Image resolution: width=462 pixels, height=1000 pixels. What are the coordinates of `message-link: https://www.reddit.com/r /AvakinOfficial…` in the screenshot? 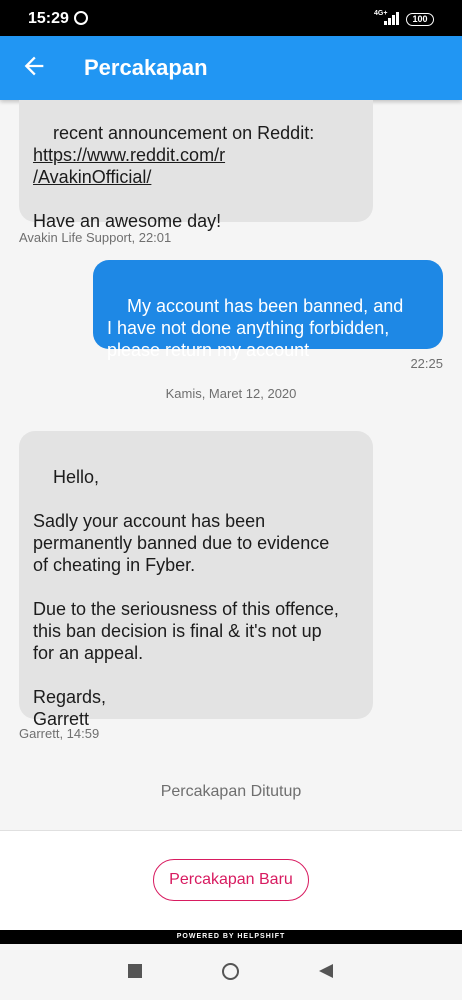 It's located at (129, 166).